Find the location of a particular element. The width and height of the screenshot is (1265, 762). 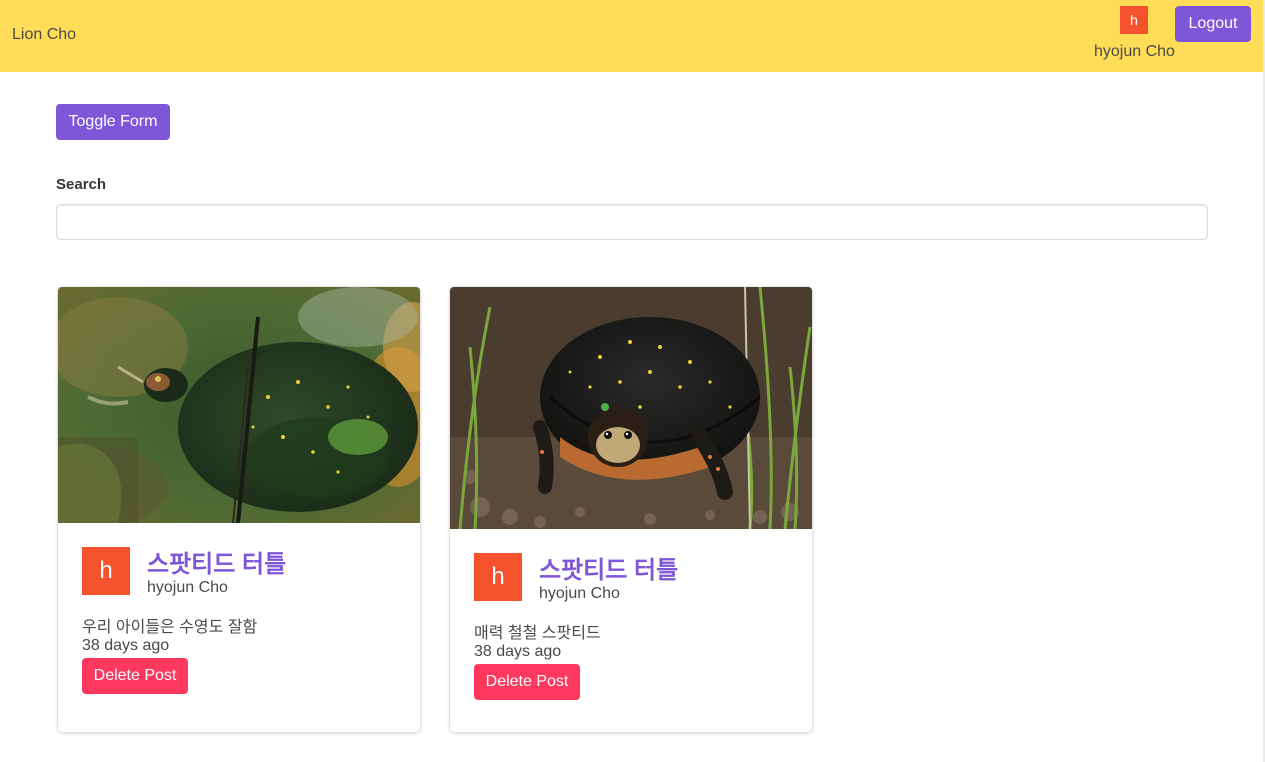

turtle-swimming-photo is located at coordinates (239, 405).